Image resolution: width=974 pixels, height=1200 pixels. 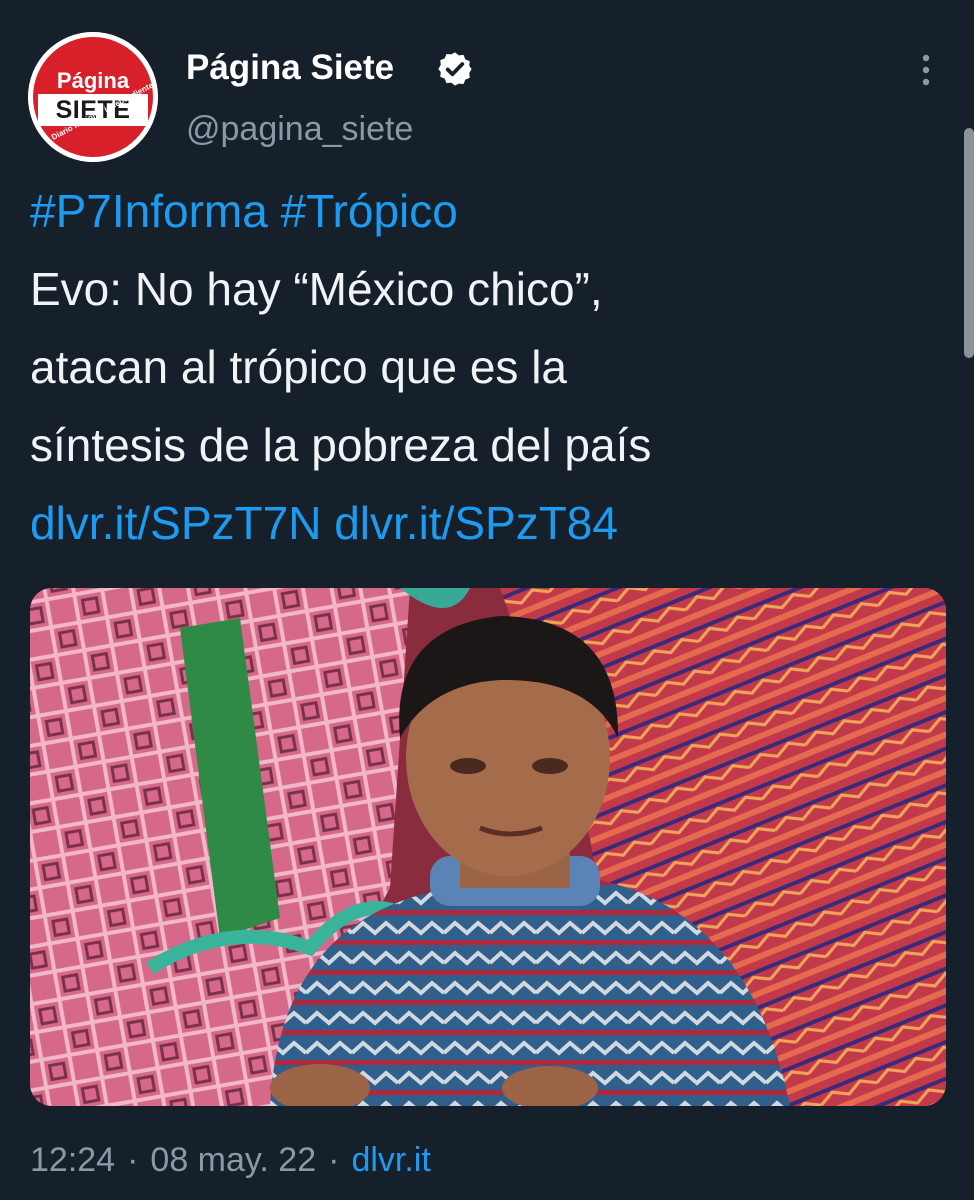 What do you see at coordinates (369, 211) in the screenshot?
I see `hashtag-link: #Trópico` at bounding box center [369, 211].